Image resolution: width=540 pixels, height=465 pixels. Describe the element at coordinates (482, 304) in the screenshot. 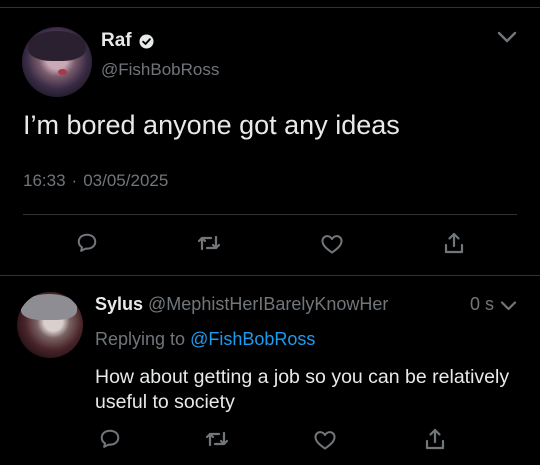

I see `reply-time: 0 s` at that location.